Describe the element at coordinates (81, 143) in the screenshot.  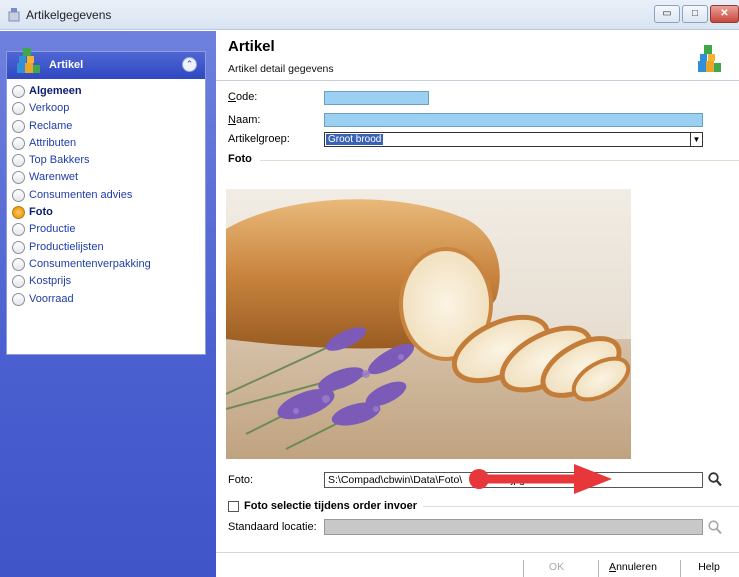
I see `sidebar-item-attributen: Attributen` at that location.